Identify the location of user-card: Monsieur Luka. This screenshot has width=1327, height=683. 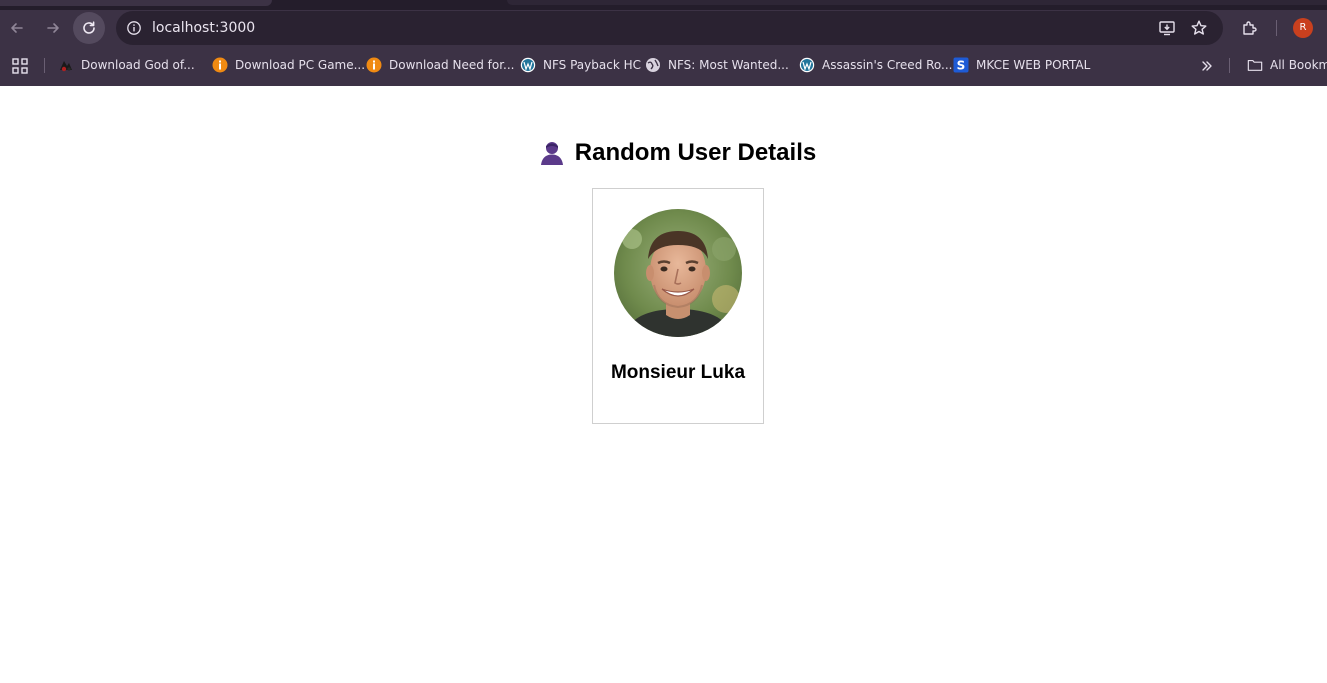
(678, 306).